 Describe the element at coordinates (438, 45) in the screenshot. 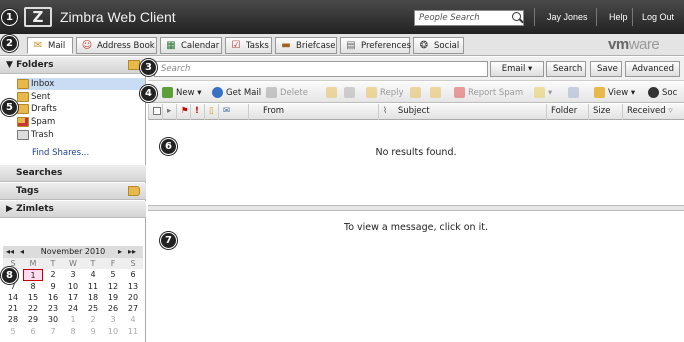

I see `tab-social: ❂ Social` at that location.